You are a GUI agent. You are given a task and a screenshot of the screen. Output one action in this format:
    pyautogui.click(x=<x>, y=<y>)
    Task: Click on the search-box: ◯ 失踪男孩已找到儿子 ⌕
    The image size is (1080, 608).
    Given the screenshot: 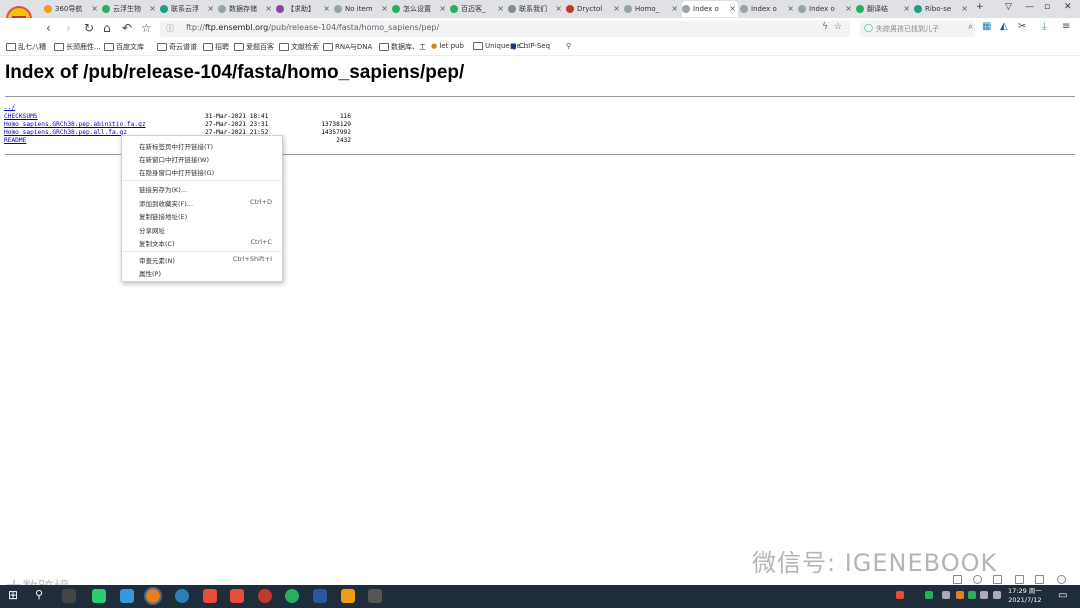 What is the action you would take?
    pyautogui.click(x=917, y=29)
    